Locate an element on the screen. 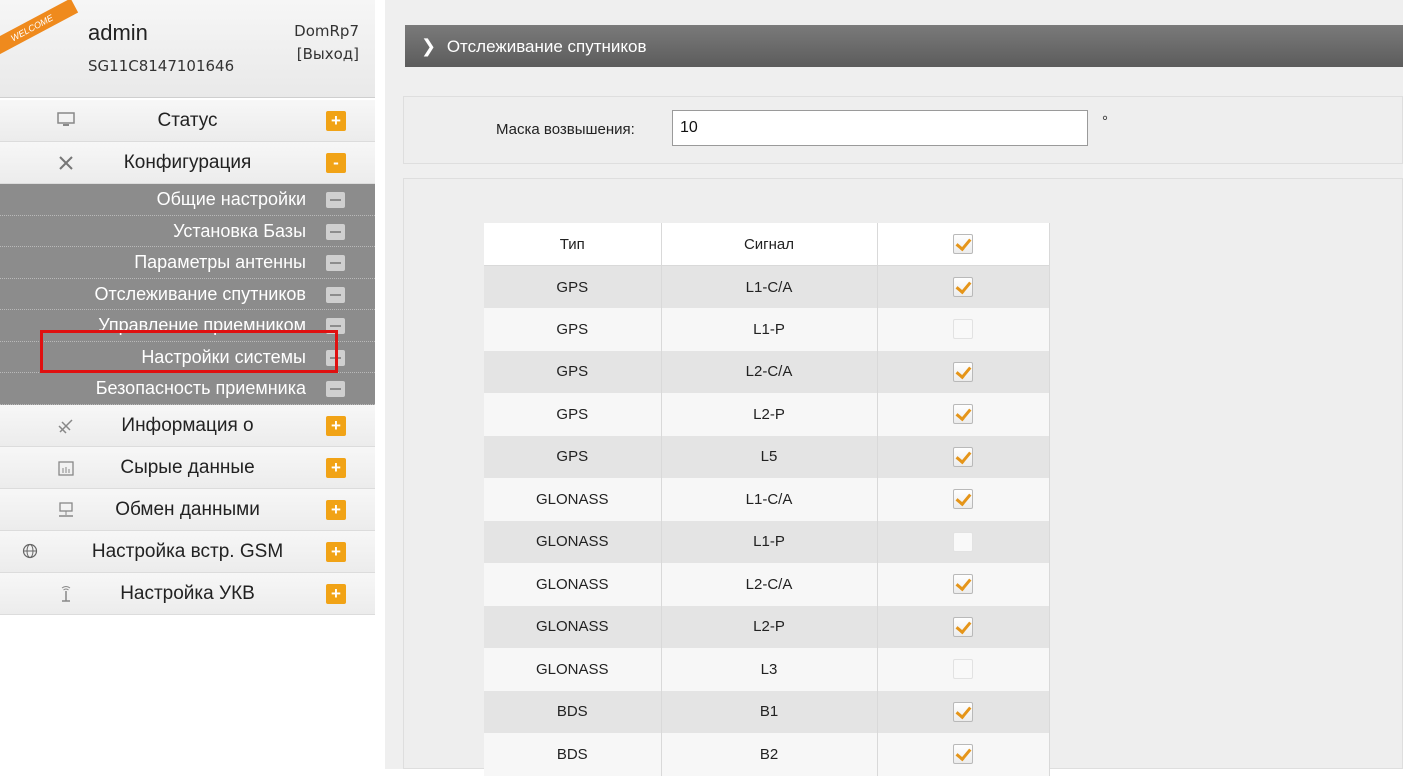 The height and width of the screenshot is (776, 1403). logout-link: [Выход] is located at coordinates (328, 54).